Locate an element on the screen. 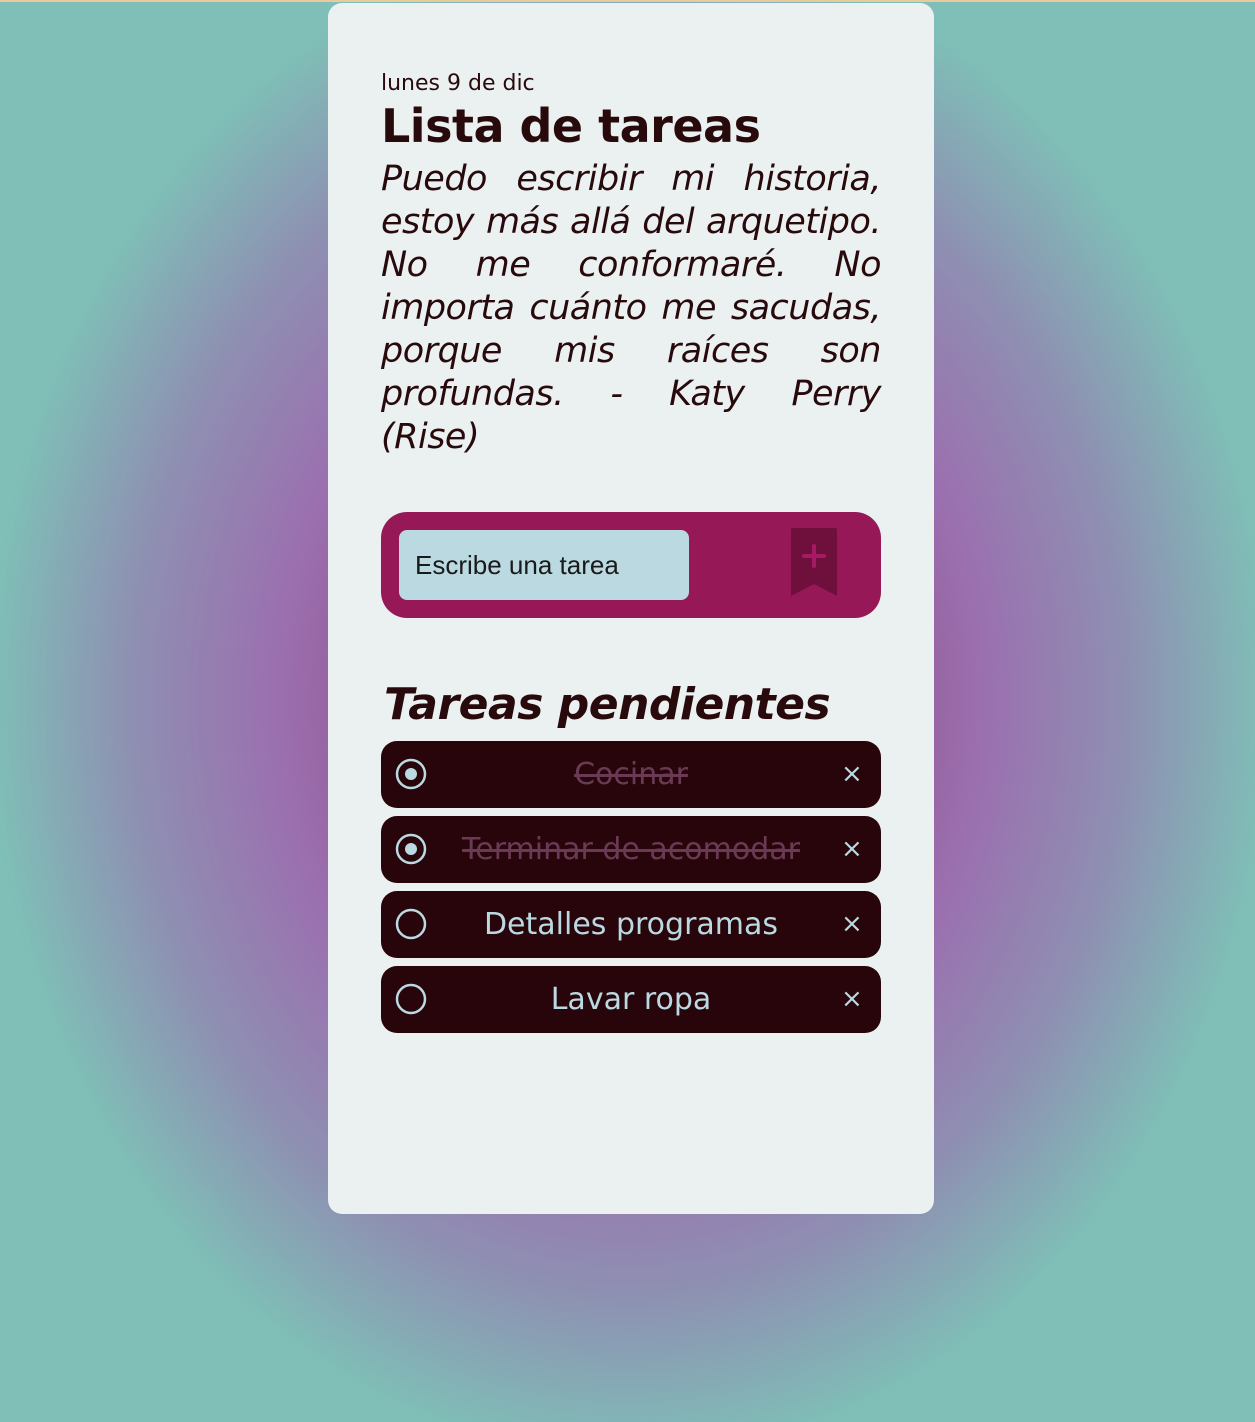 This screenshot has width=1255, height=1422. task-text: Terminar de acomodar is located at coordinates (631, 849).